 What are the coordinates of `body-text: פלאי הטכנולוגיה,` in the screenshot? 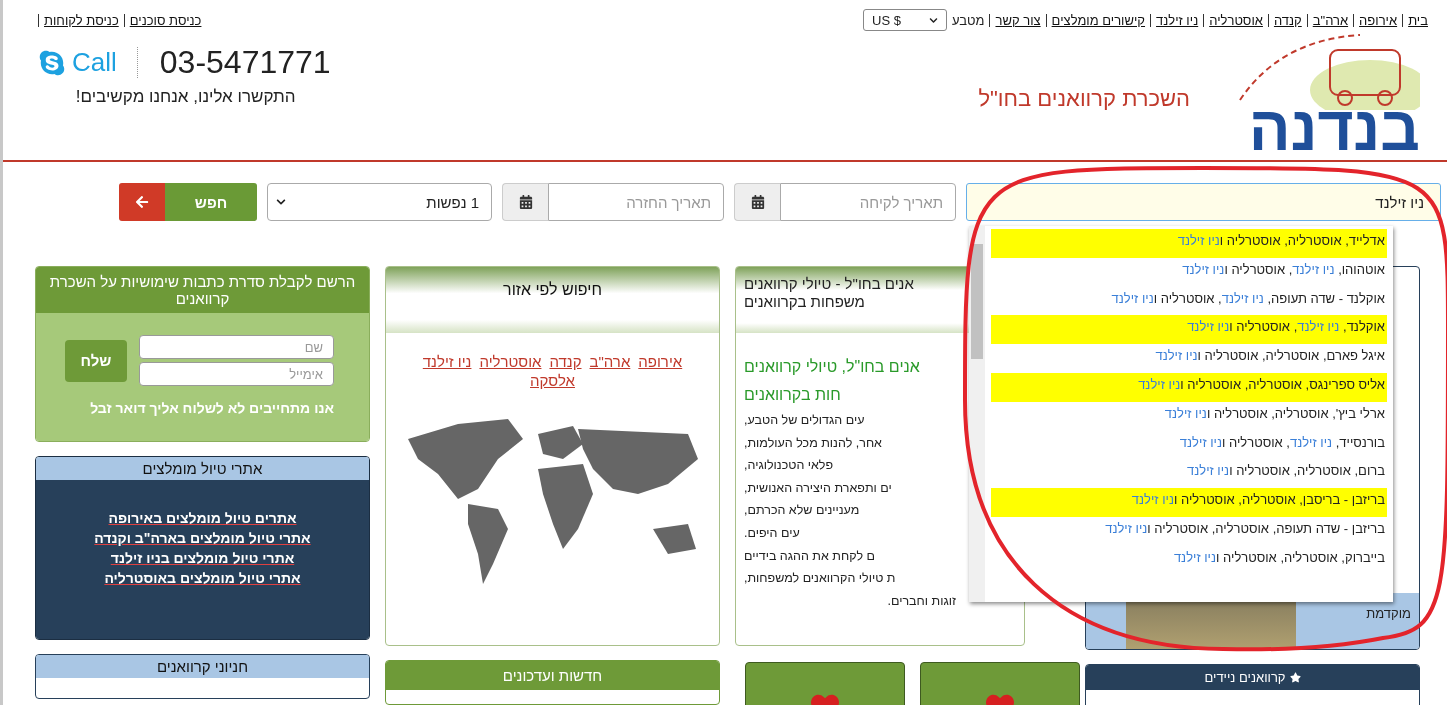 It's located at (789, 466).